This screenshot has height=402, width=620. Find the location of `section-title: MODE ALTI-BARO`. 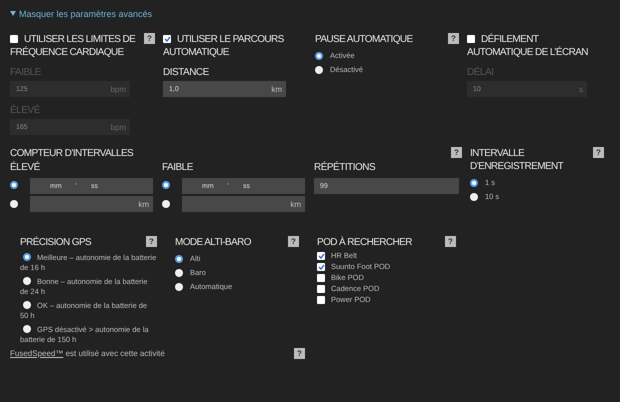

section-title: MODE ALTI-BARO is located at coordinates (213, 242).